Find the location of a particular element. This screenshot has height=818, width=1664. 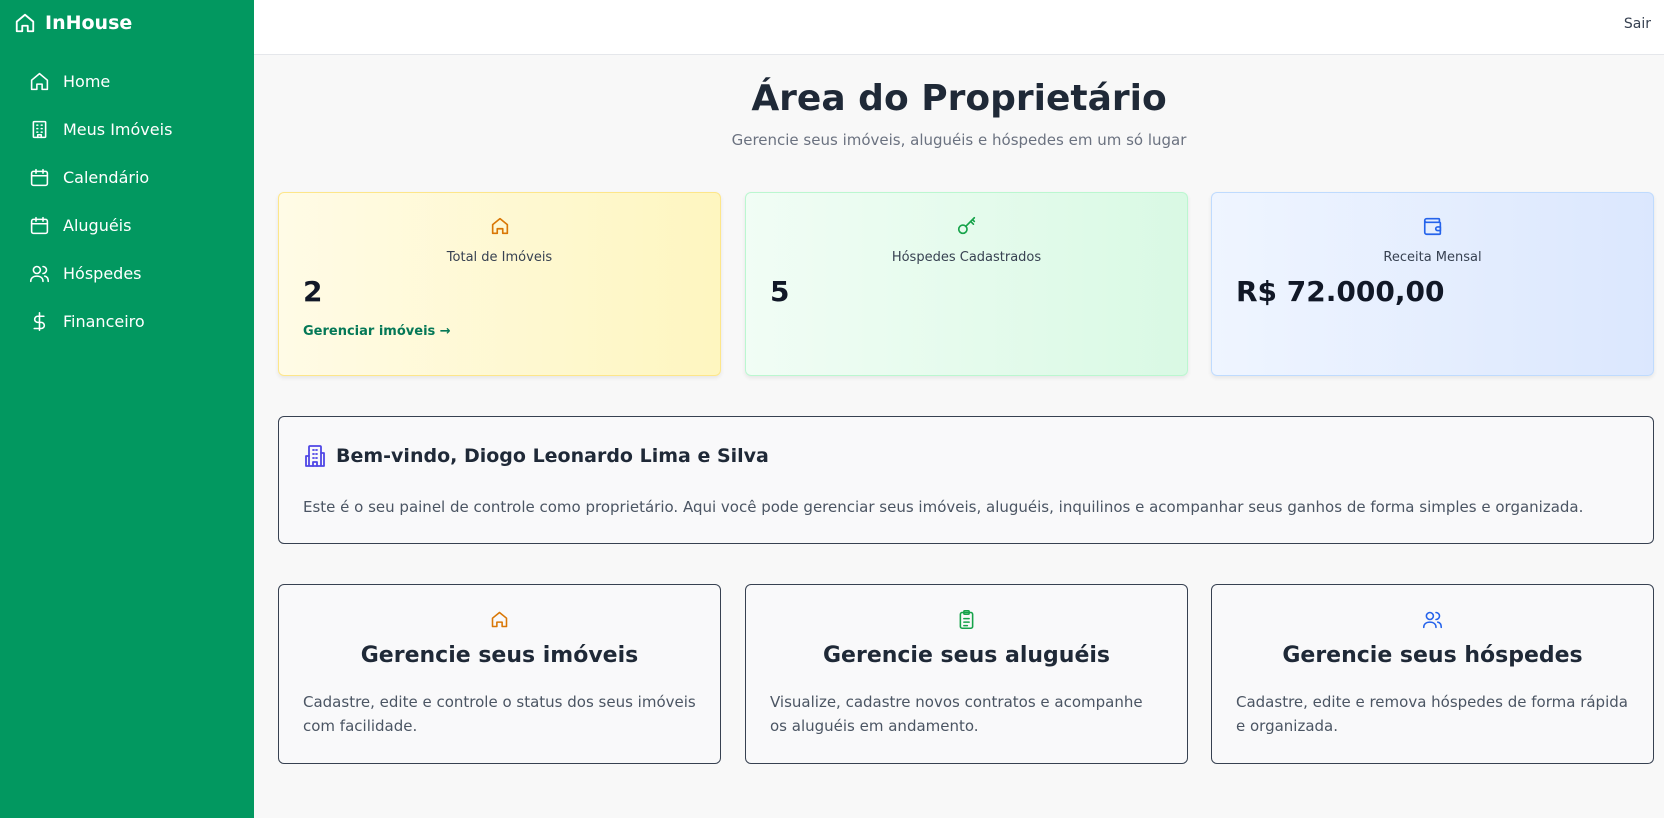

sidebar-item-label: Home is located at coordinates (87, 81).